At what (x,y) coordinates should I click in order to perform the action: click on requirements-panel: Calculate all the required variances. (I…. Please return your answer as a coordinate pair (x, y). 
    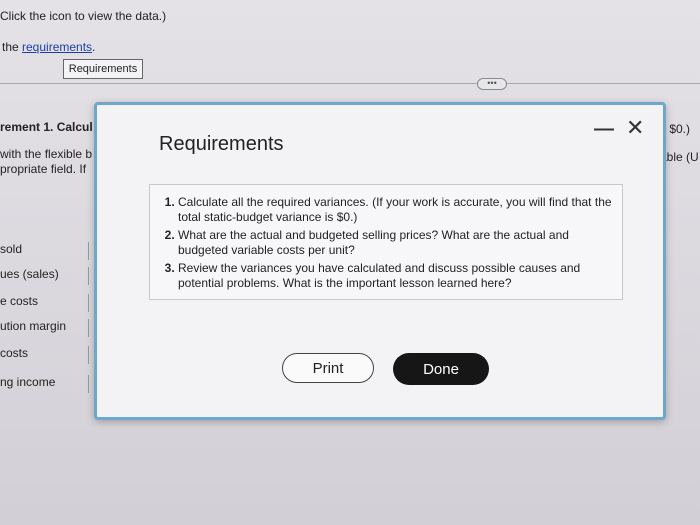
    Looking at the image, I should click on (386, 242).